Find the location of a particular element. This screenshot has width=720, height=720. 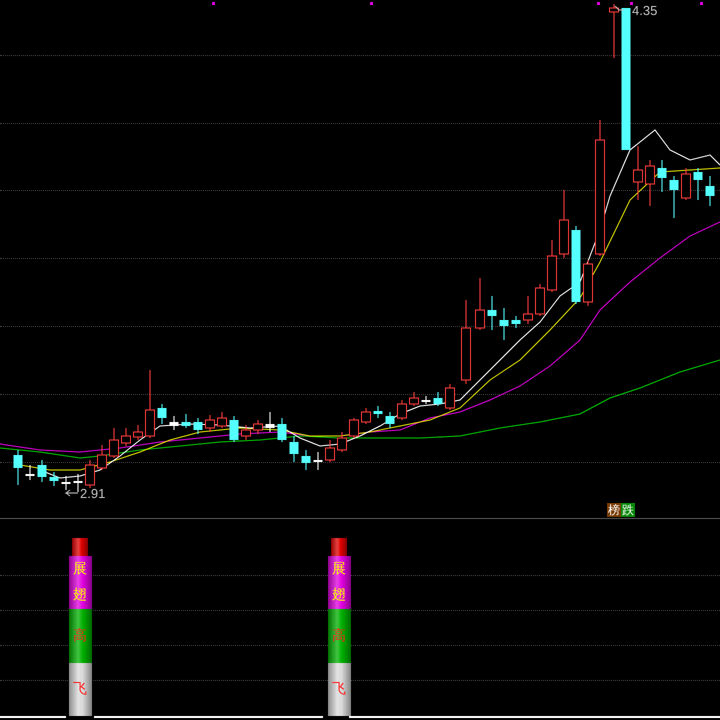

price-low-label: 2.91 is located at coordinates (93, 494).